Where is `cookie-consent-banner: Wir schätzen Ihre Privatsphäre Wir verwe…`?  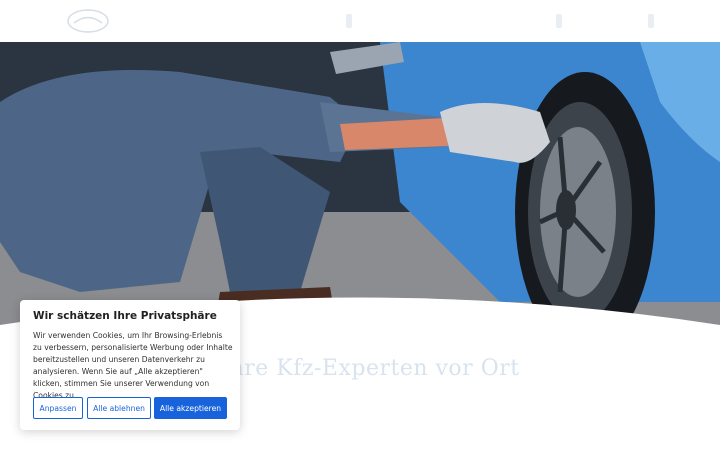 cookie-consent-banner: Wir schätzen Ihre Privatsphäre Wir verwe… is located at coordinates (130, 365).